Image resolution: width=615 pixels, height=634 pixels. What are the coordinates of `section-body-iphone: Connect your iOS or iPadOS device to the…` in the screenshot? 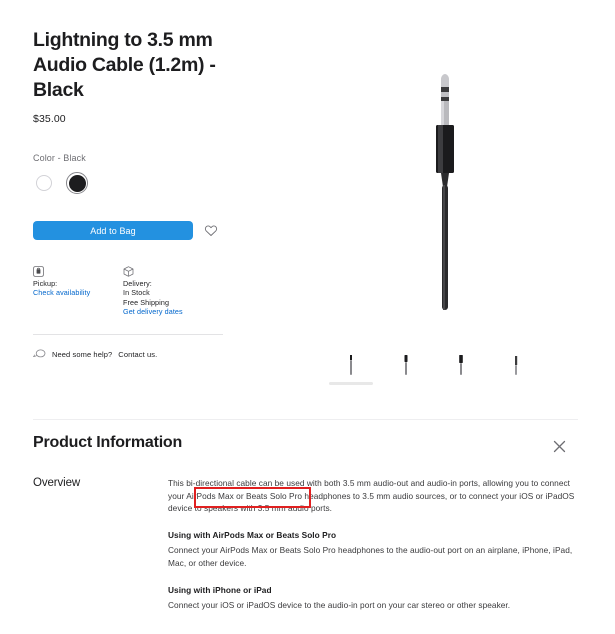 It's located at (339, 605).